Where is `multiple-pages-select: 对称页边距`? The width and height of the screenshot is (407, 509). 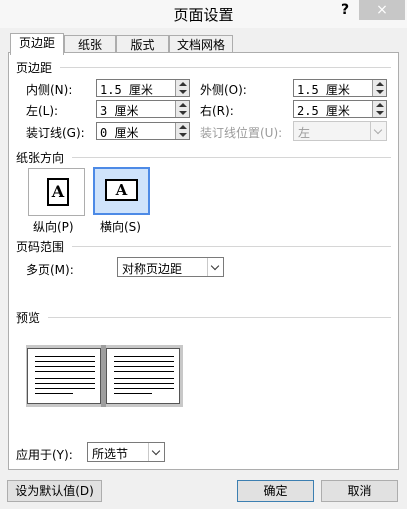 multiple-pages-select: 对称页边距 is located at coordinates (170, 267).